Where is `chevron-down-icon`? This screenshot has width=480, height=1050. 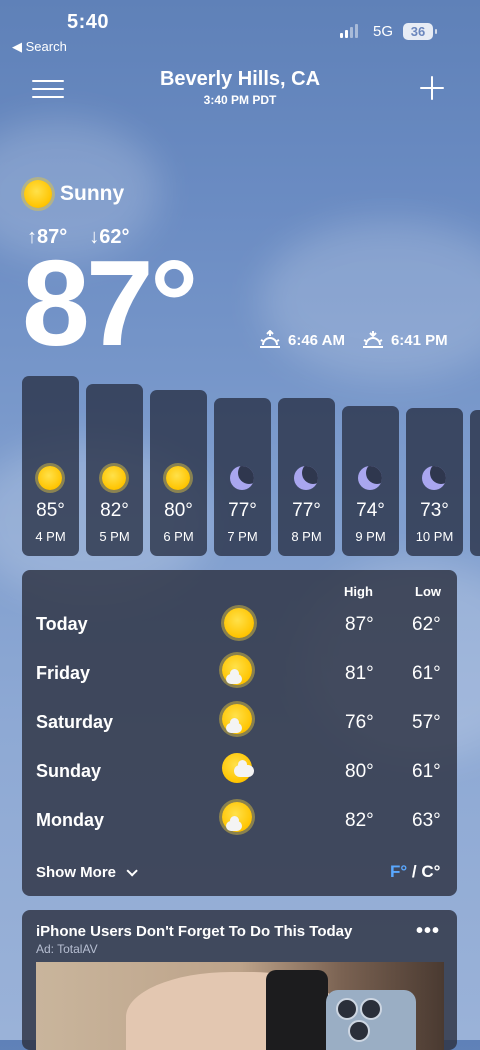 chevron-down-icon is located at coordinates (132, 871).